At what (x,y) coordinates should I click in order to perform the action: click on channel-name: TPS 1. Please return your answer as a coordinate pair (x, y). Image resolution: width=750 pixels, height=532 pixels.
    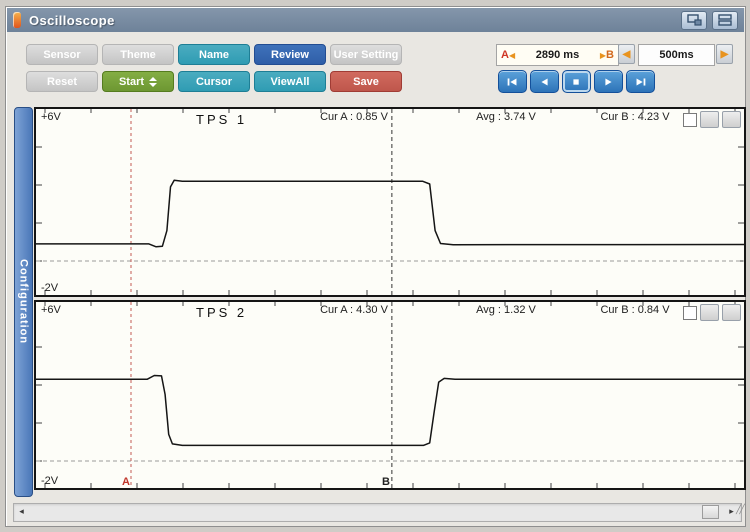
    Looking at the image, I should click on (222, 119).